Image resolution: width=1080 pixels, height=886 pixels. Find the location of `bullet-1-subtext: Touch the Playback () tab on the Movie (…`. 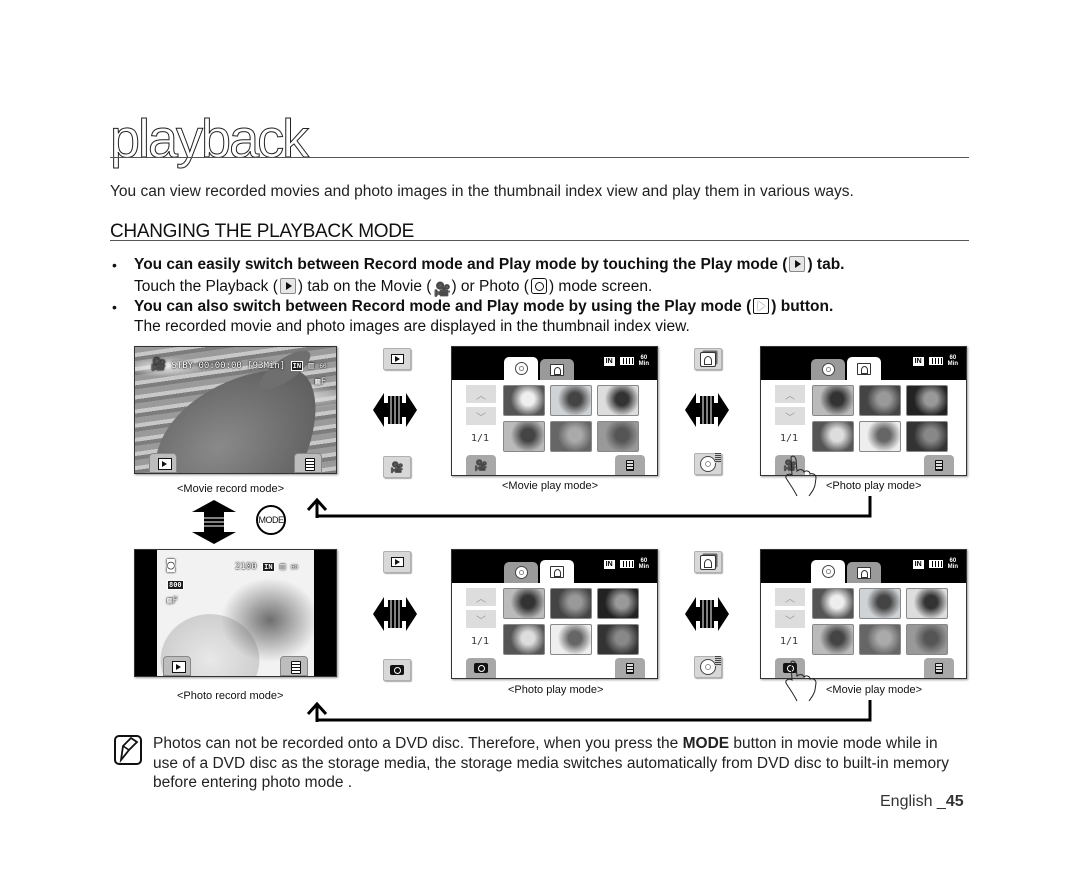

bullet-1-subtext: Touch the Playback () tab on the Movie (… is located at coordinates (393, 287).